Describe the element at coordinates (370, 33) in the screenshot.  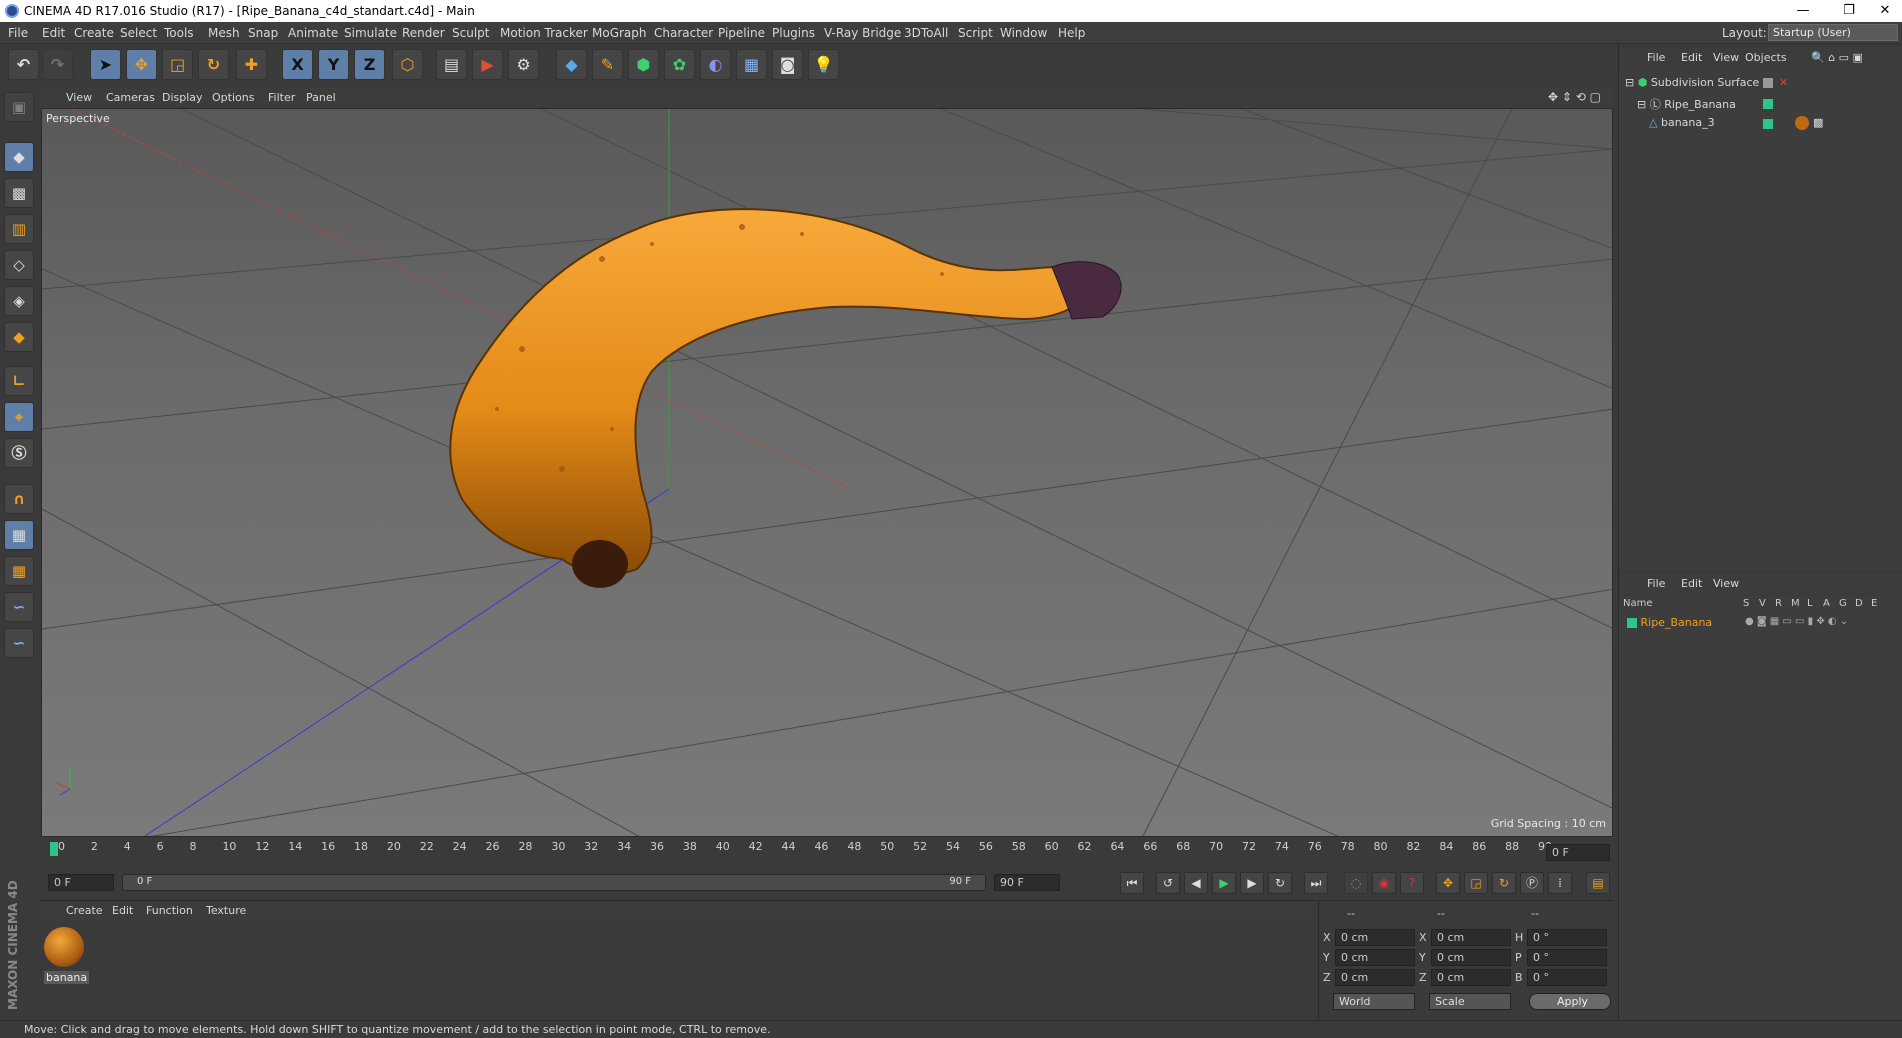
I see `menu-simulate: Simulate` at that location.